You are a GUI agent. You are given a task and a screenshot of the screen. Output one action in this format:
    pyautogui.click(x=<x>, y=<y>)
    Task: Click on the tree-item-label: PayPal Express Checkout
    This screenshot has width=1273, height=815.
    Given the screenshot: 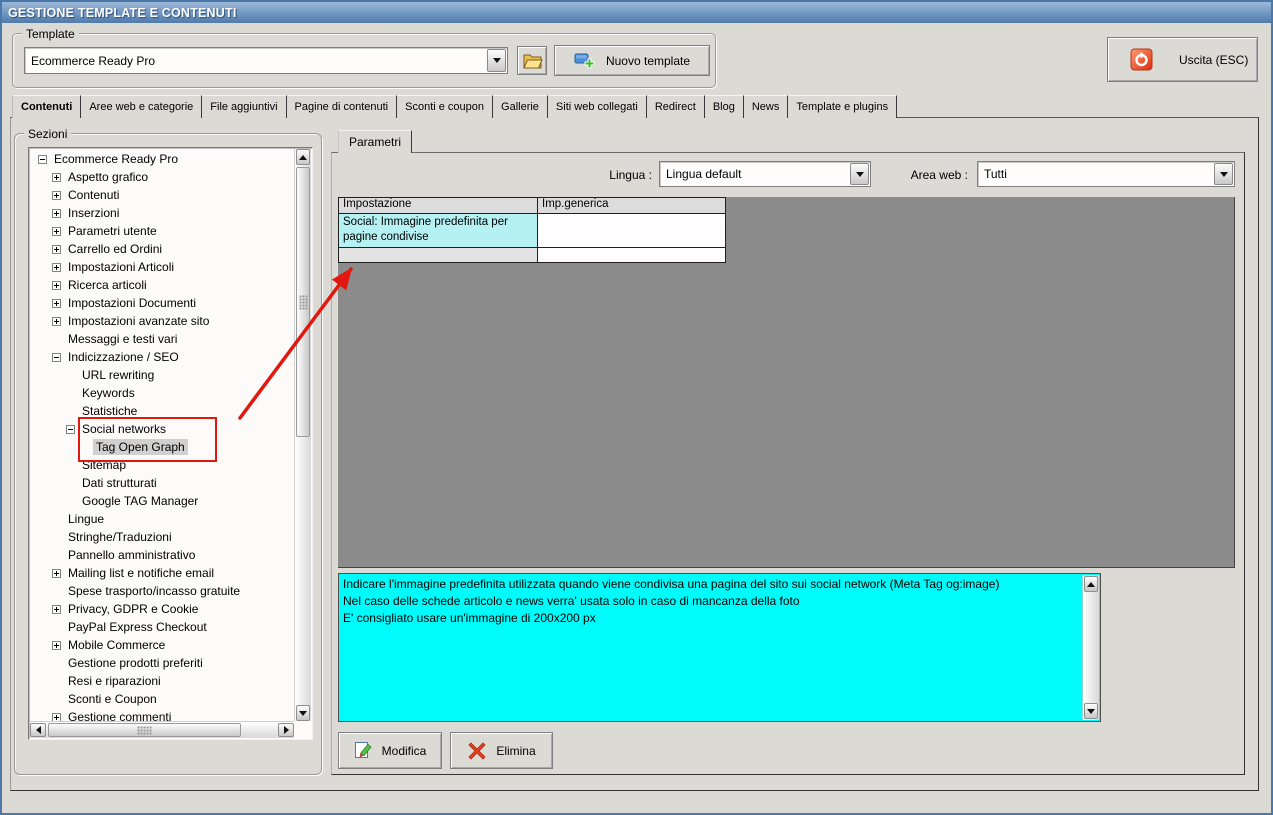 What is the action you would take?
    pyautogui.click(x=137, y=627)
    